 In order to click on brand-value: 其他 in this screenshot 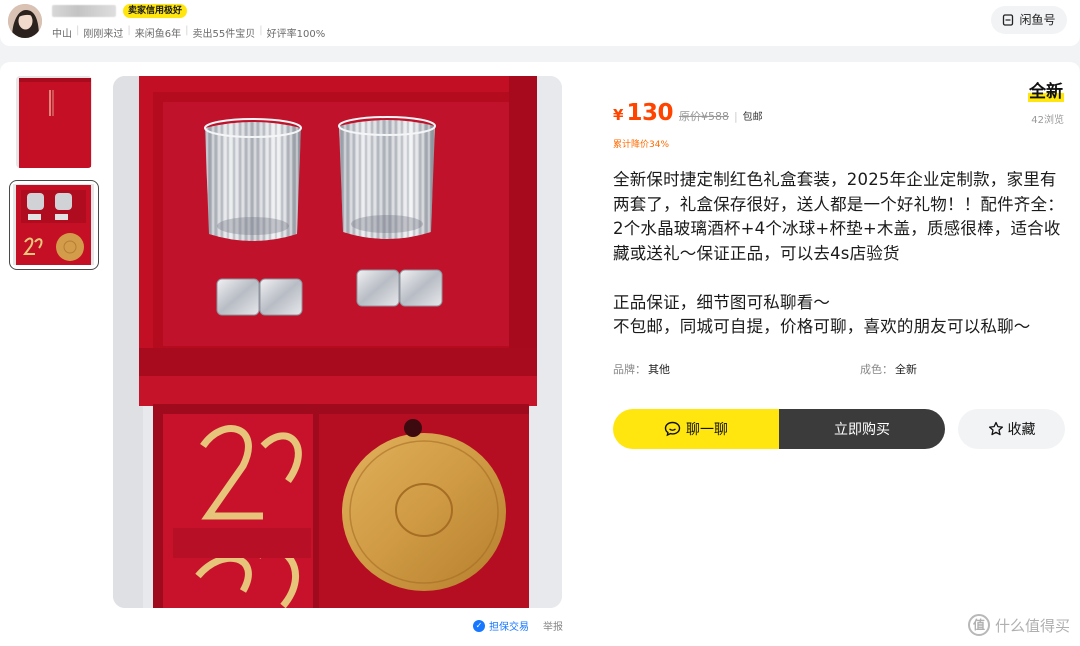, I will do `click(659, 369)`.